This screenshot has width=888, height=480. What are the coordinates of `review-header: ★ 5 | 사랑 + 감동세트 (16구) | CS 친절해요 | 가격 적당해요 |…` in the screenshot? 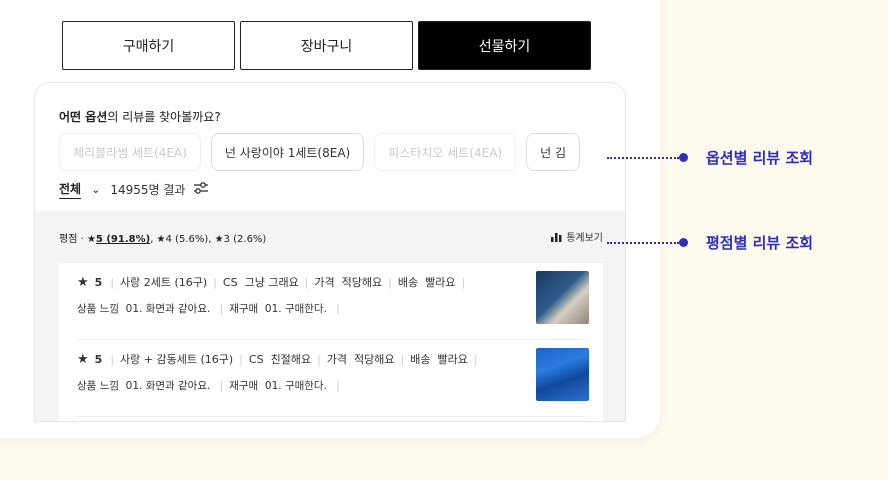 It's located at (277, 359).